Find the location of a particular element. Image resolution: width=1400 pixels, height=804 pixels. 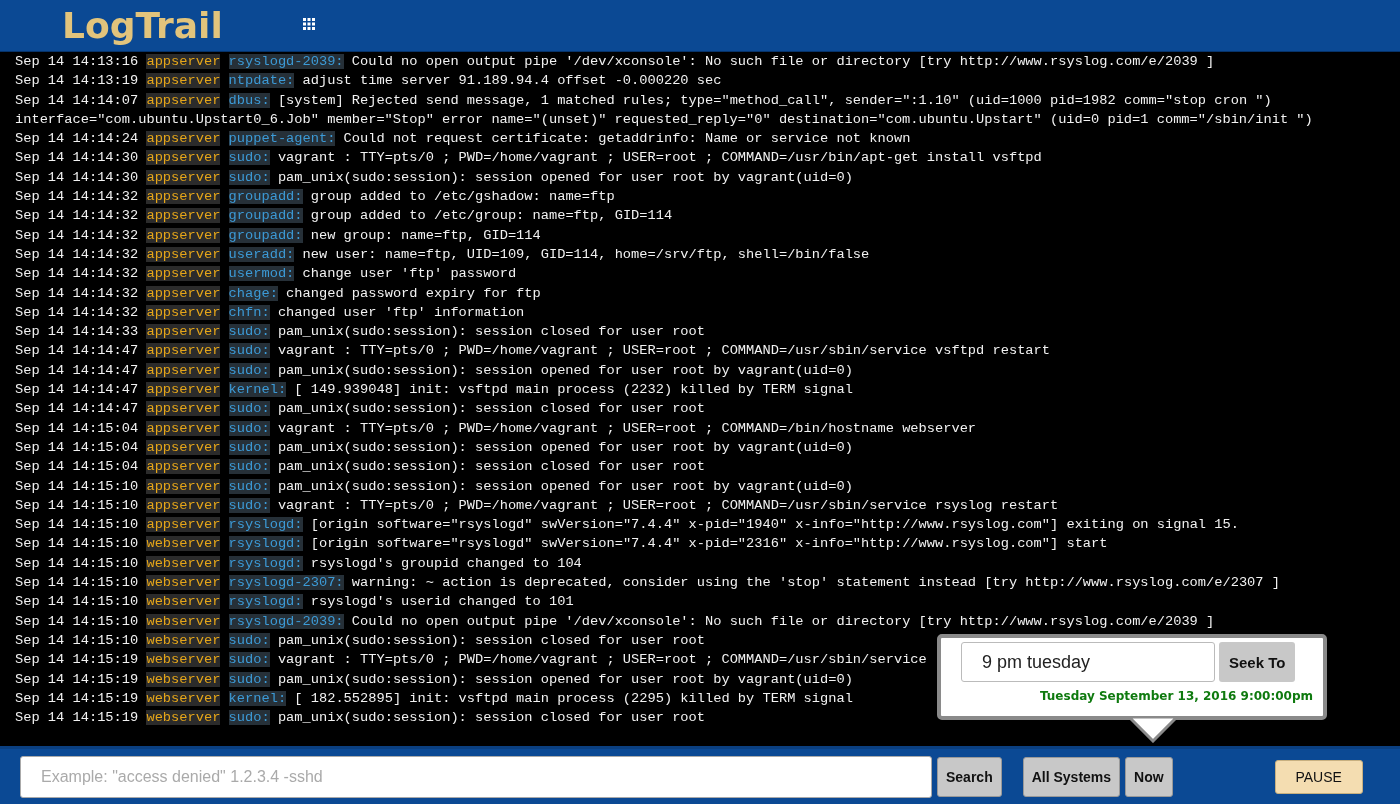

log-message: vagrant : TTY=pts/0 ; PWD=/home/vagrant ; USER=root ; COMMAND=/bin/hostname webserver is located at coordinates (627, 428).